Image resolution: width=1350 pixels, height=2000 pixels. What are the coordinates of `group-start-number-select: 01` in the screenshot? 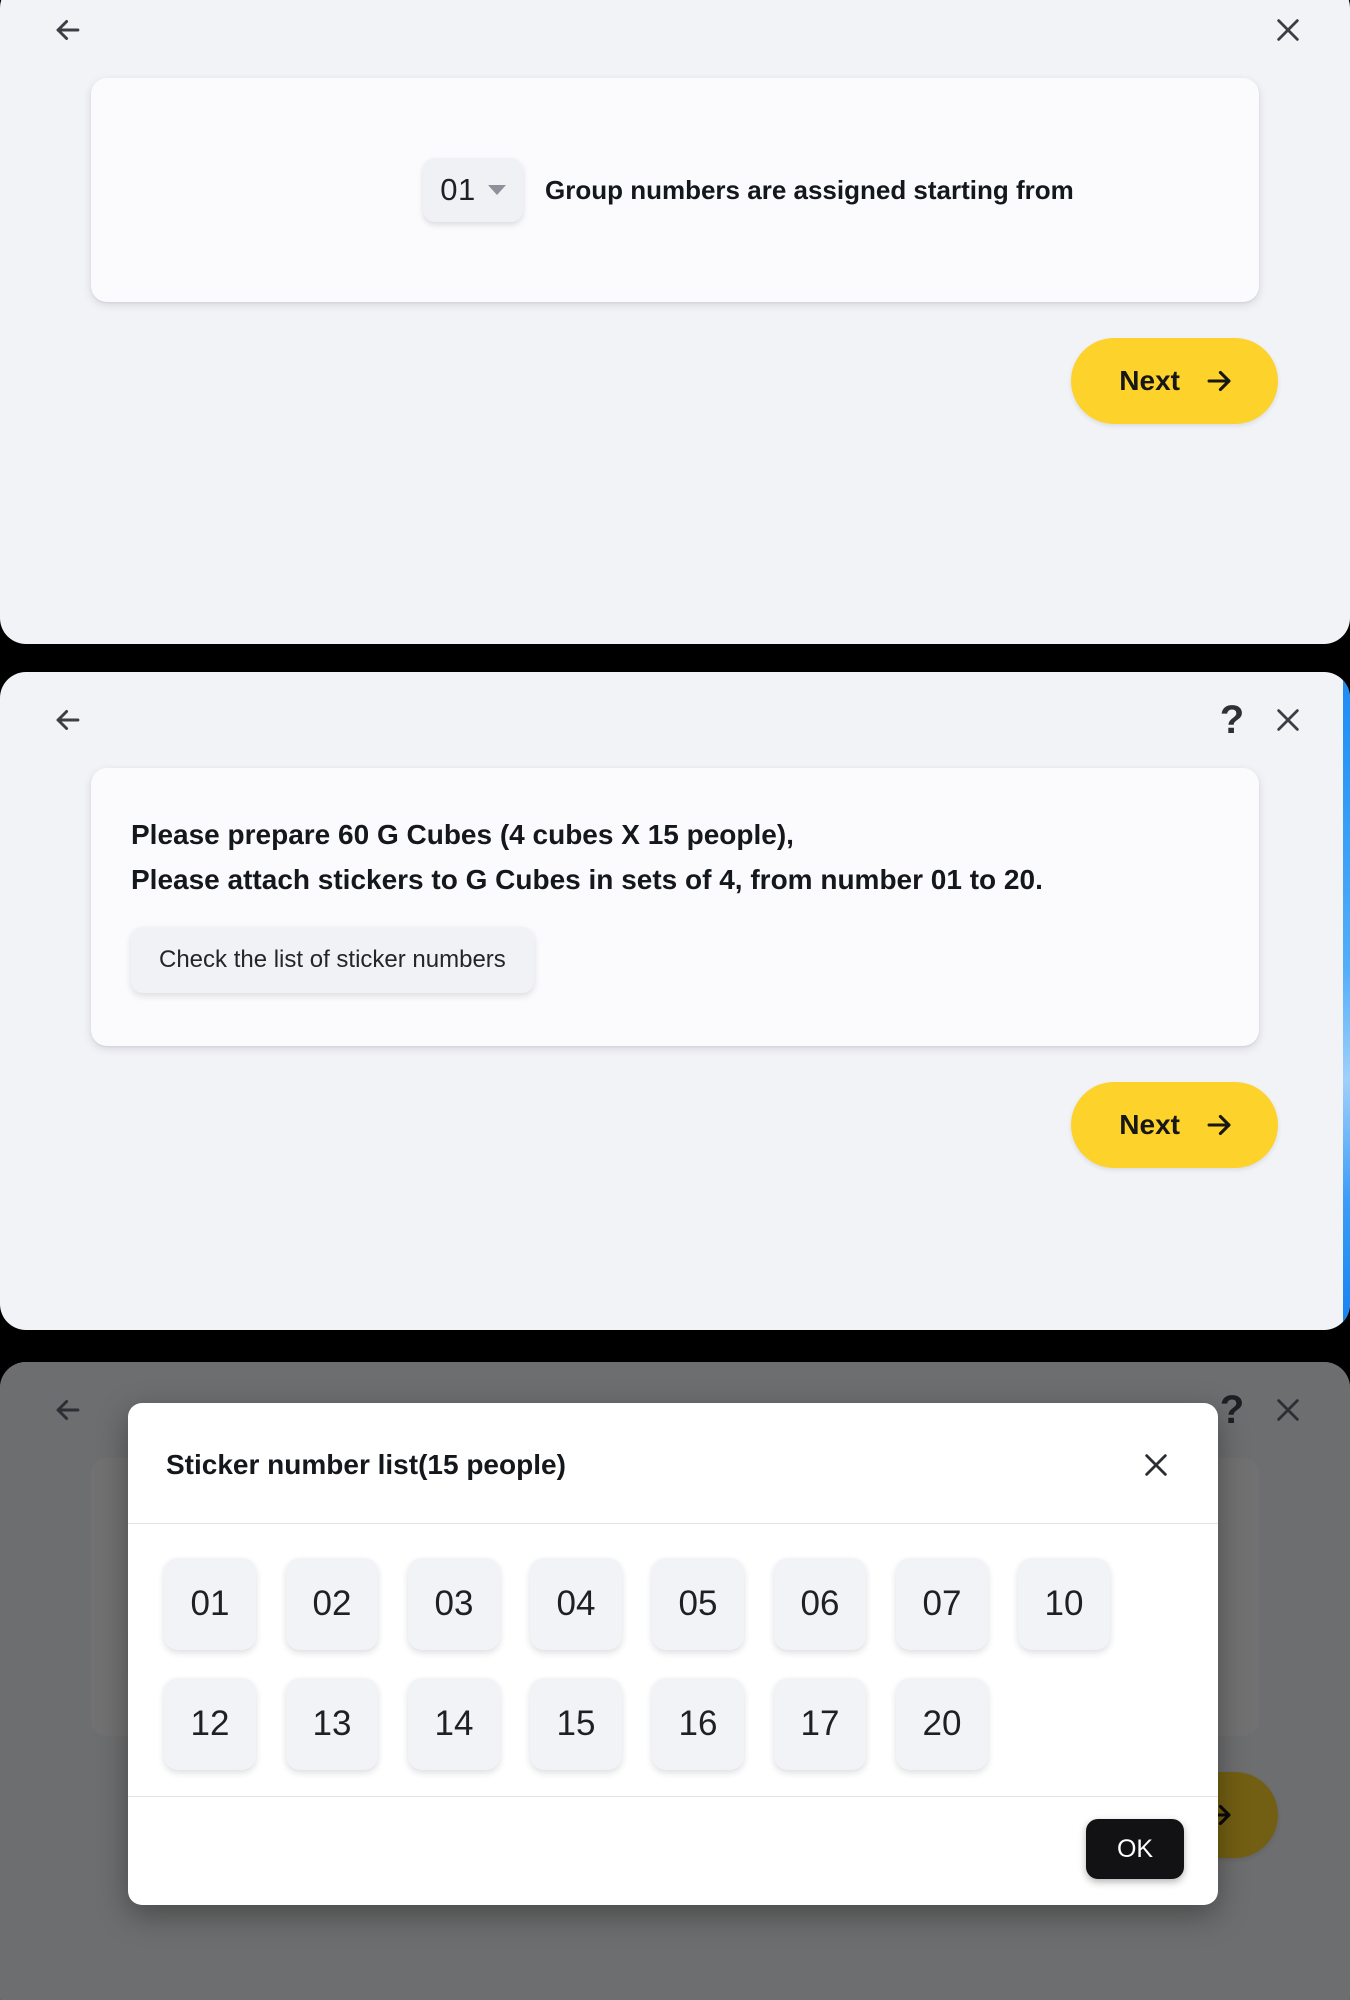 It's located at (473, 190).